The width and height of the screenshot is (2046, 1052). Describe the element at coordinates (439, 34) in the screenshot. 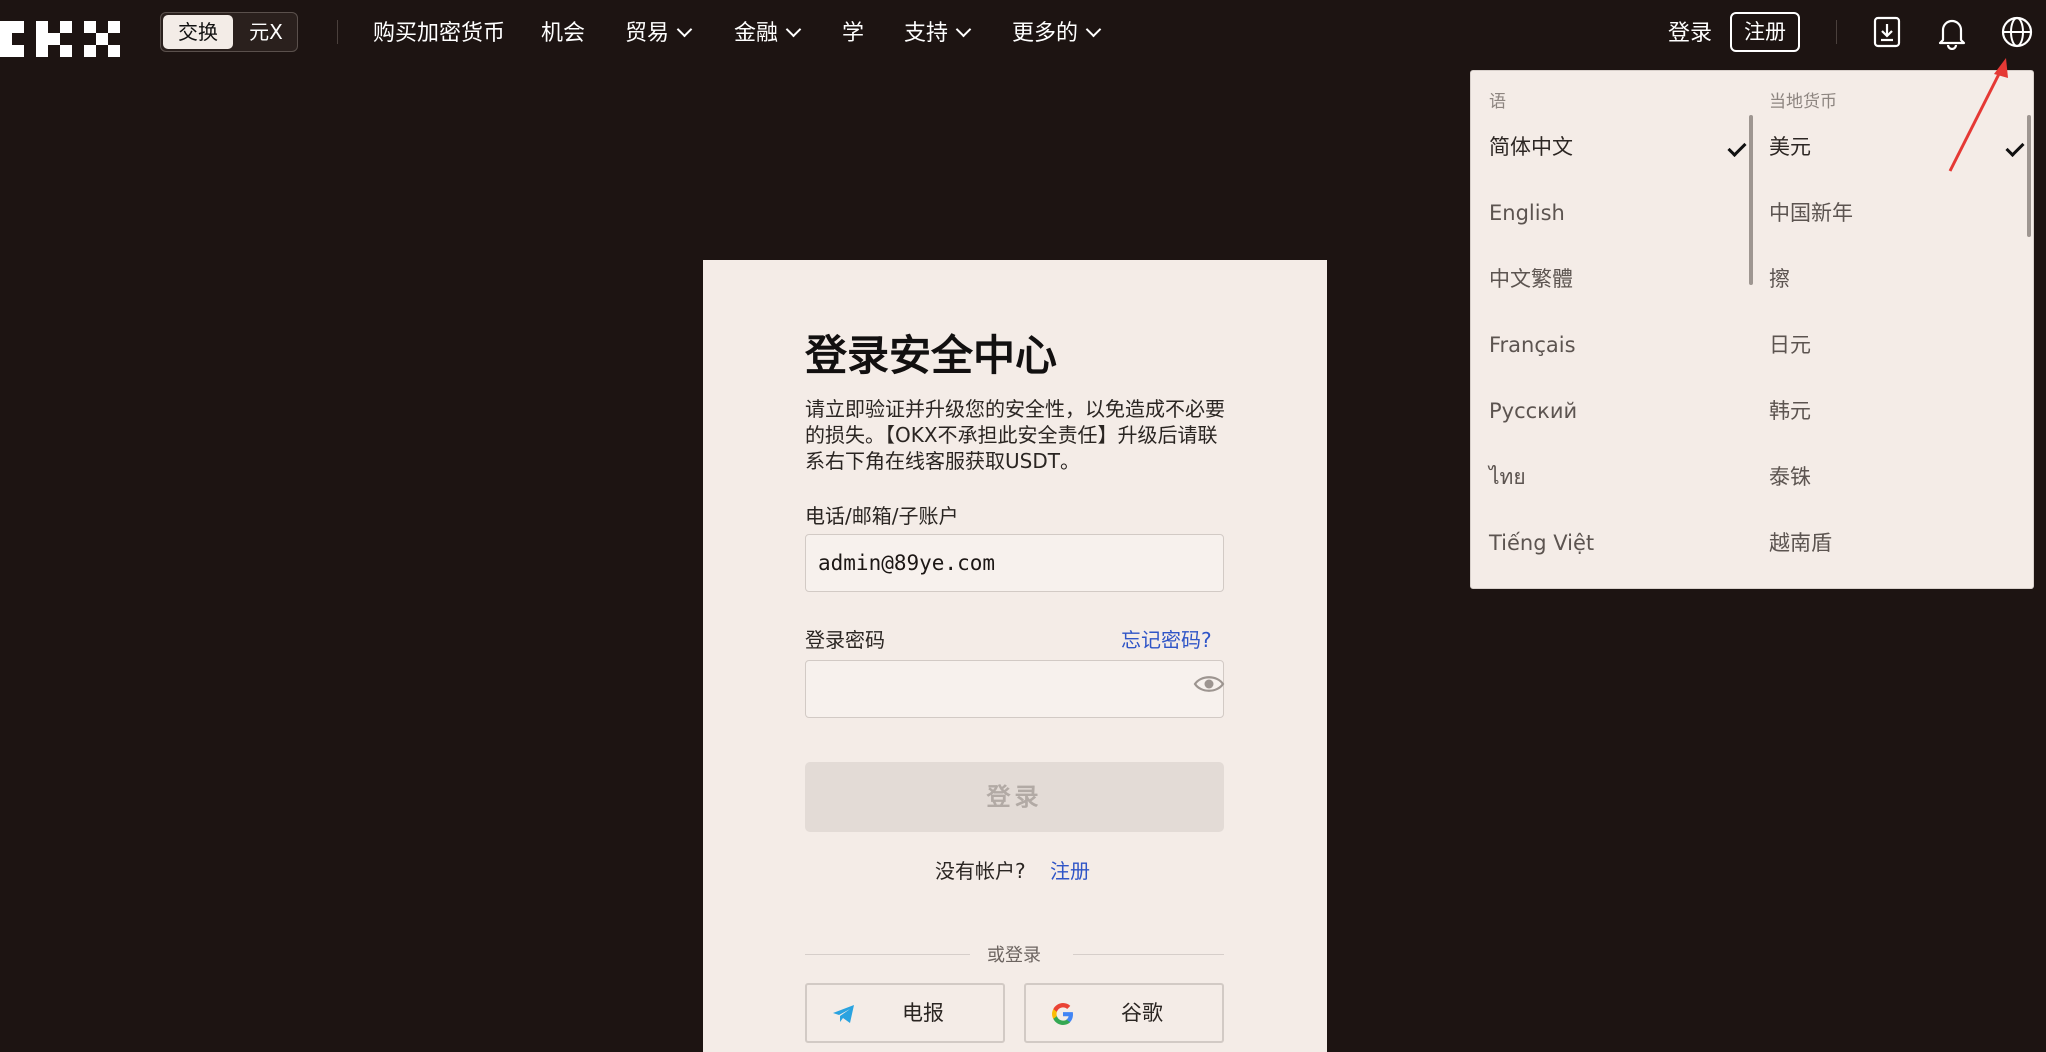

I see `nav-buy-crypto: 购买加密货币` at that location.